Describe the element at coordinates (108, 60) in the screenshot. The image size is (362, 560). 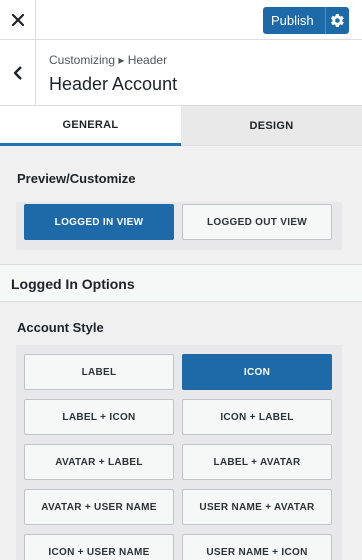
I see `breadcrumb: Customizing ▸ Header` at that location.